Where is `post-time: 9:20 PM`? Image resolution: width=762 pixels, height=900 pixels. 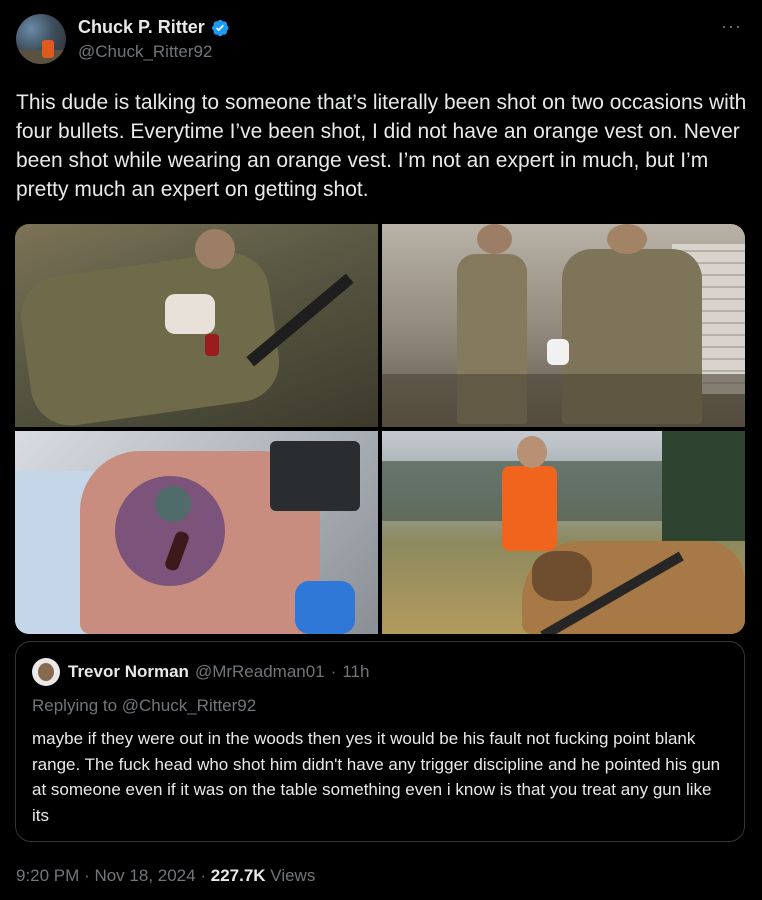
post-time: 9:20 PM is located at coordinates (47, 875).